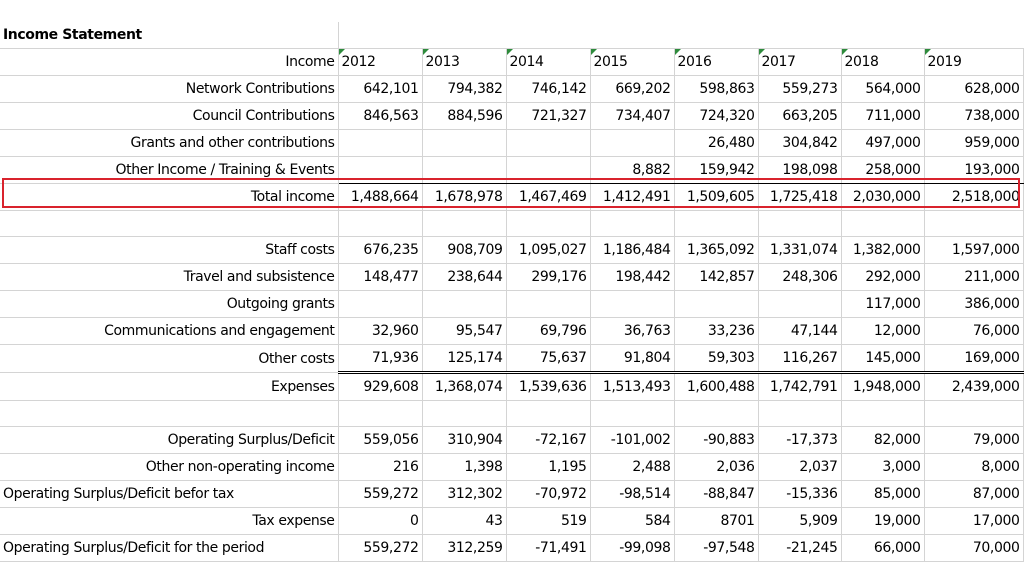 The width and height of the screenshot is (1024, 576). What do you see at coordinates (716, 548) in the screenshot?
I see `value-cell: -97,548` at bounding box center [716, 548].